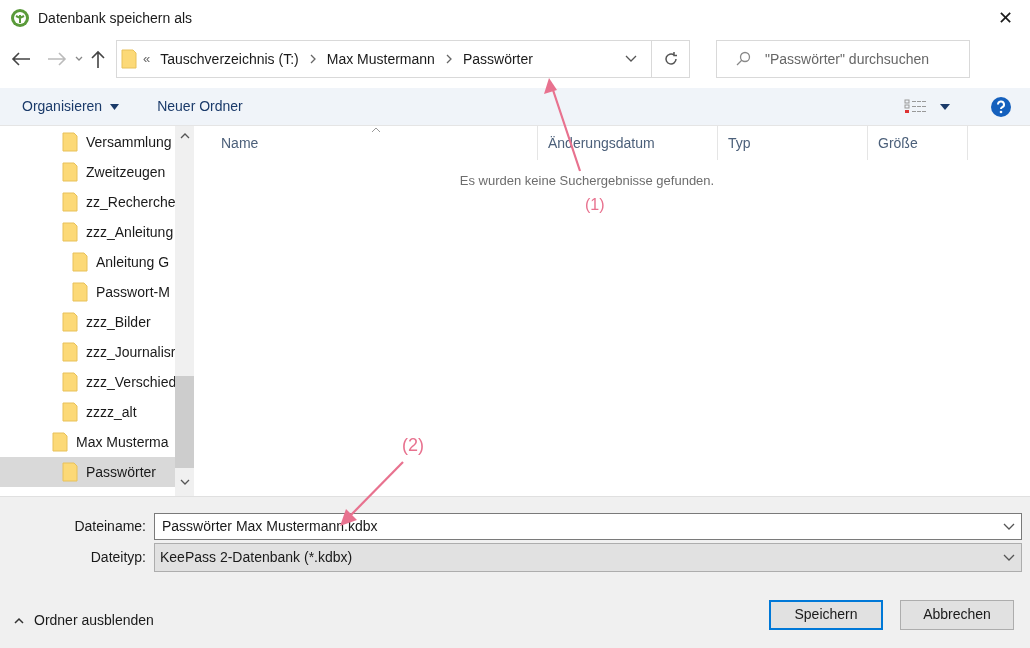 The width and height of the screenshot is (1030, 648). What do you see at coordinates (916, 106) in the screenshot?
I see `view-options-icon` at bounding box center [916, 106].